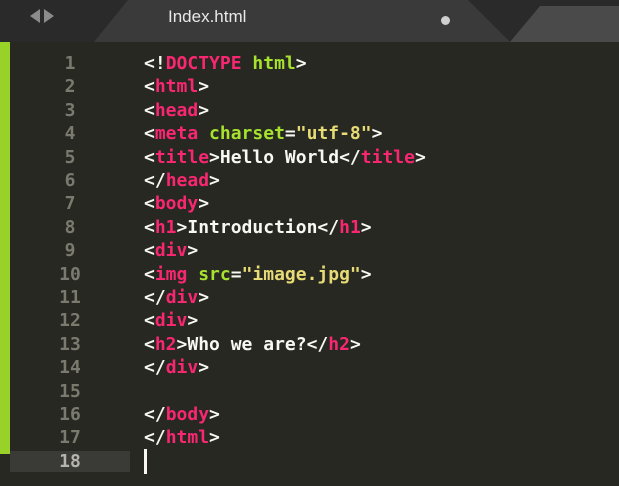  What do you see at coordinates (309, 250) in the screenshot?
I see `code-line: 9 <div>` at bounding box center [309, 250].